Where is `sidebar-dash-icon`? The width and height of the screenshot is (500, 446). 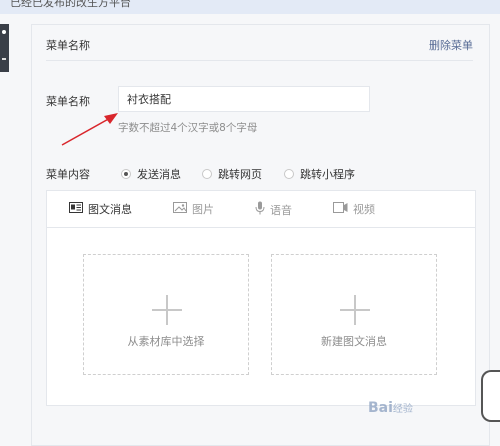
sidebar-dash-icon is located at coordinates (4, 59).